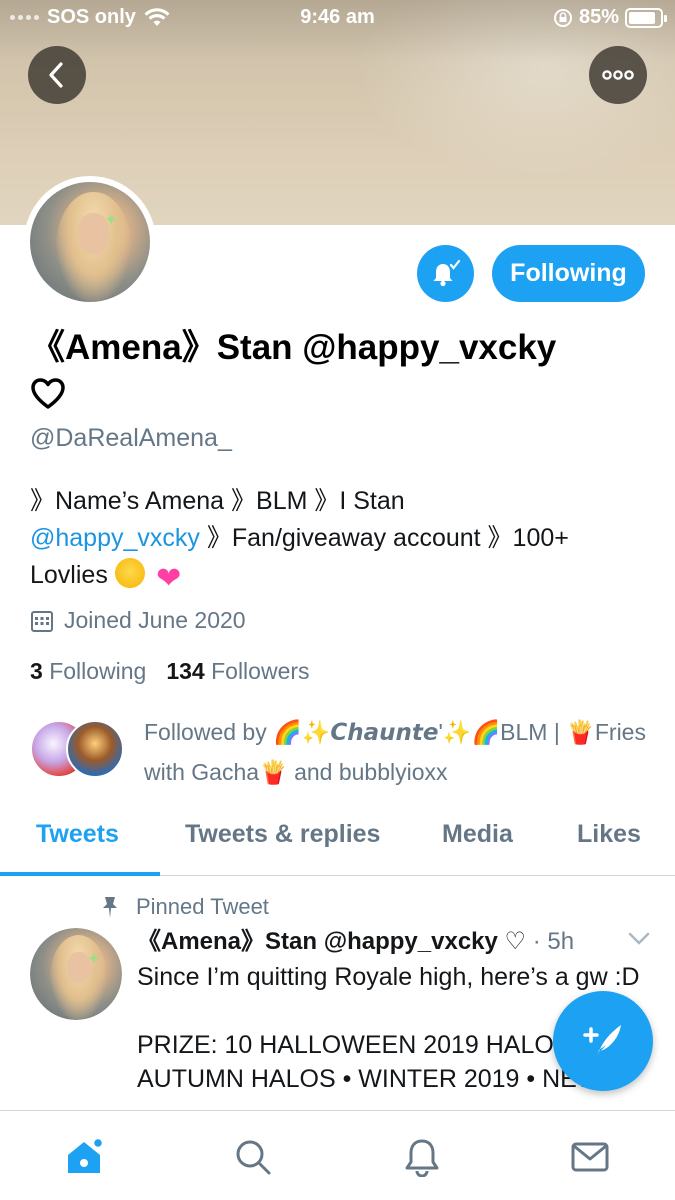 The height and width of the screenshot is (1200, 675). I want to click on bottom-navigation, so click(337, 1155).